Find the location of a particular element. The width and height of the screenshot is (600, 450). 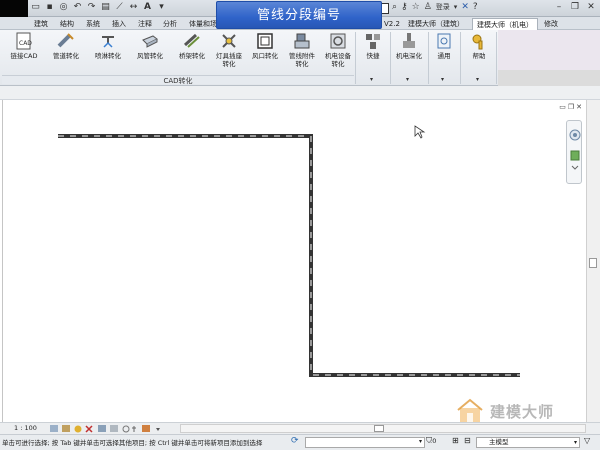

tab-architecture: 建筑 is located at coordinates (41, 24).